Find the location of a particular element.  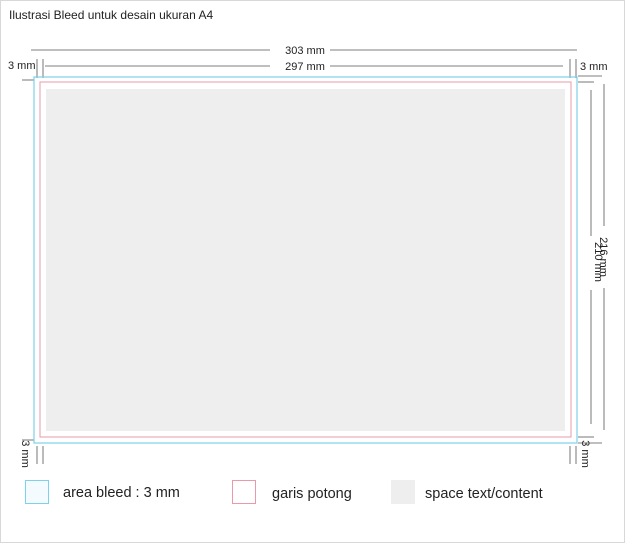

bleed-left-label: 3 mm is located at coordinates (22, 66).